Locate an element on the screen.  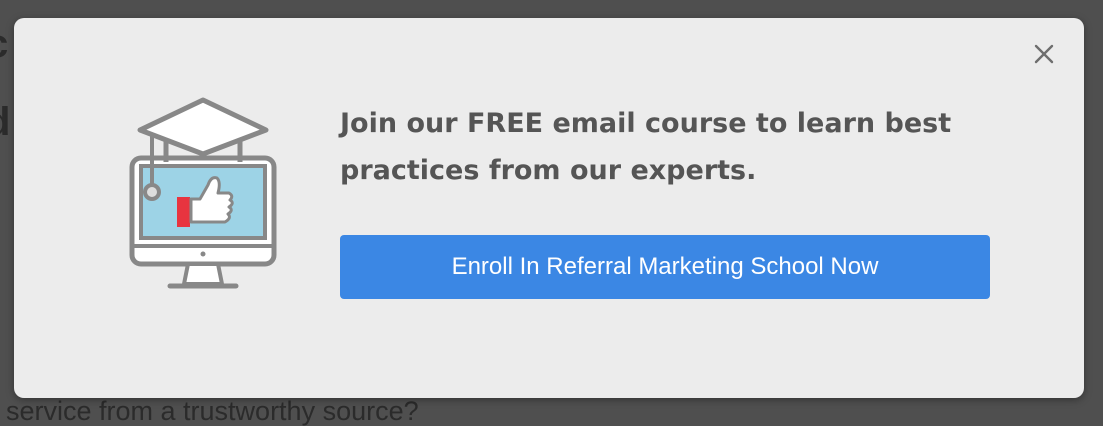
backdrop-heading-fragment-1: c is located at coordinates (4, 44).